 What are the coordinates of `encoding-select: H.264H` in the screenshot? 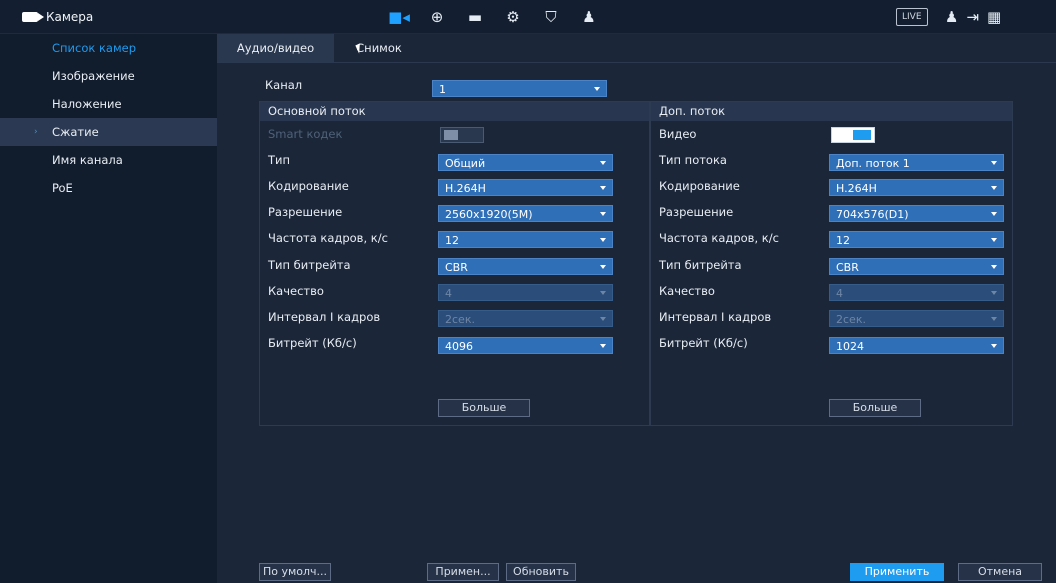 It's located at (525, 187).